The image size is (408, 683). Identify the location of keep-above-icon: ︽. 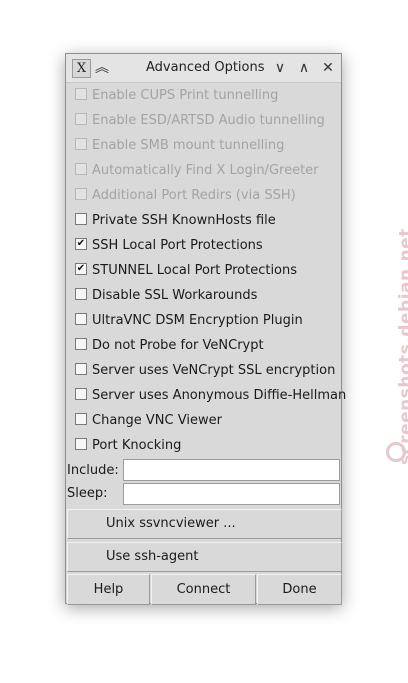
(102, 68).